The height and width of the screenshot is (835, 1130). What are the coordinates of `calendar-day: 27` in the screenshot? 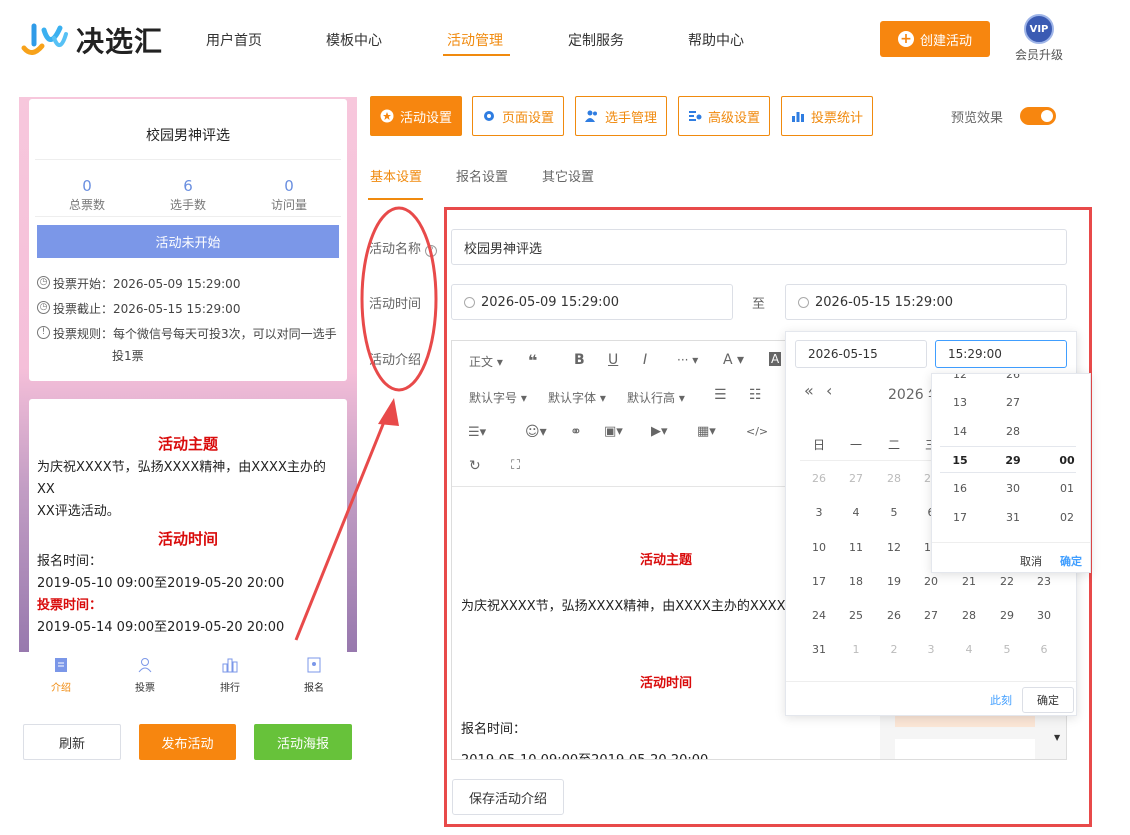 It's located at (856, 478).